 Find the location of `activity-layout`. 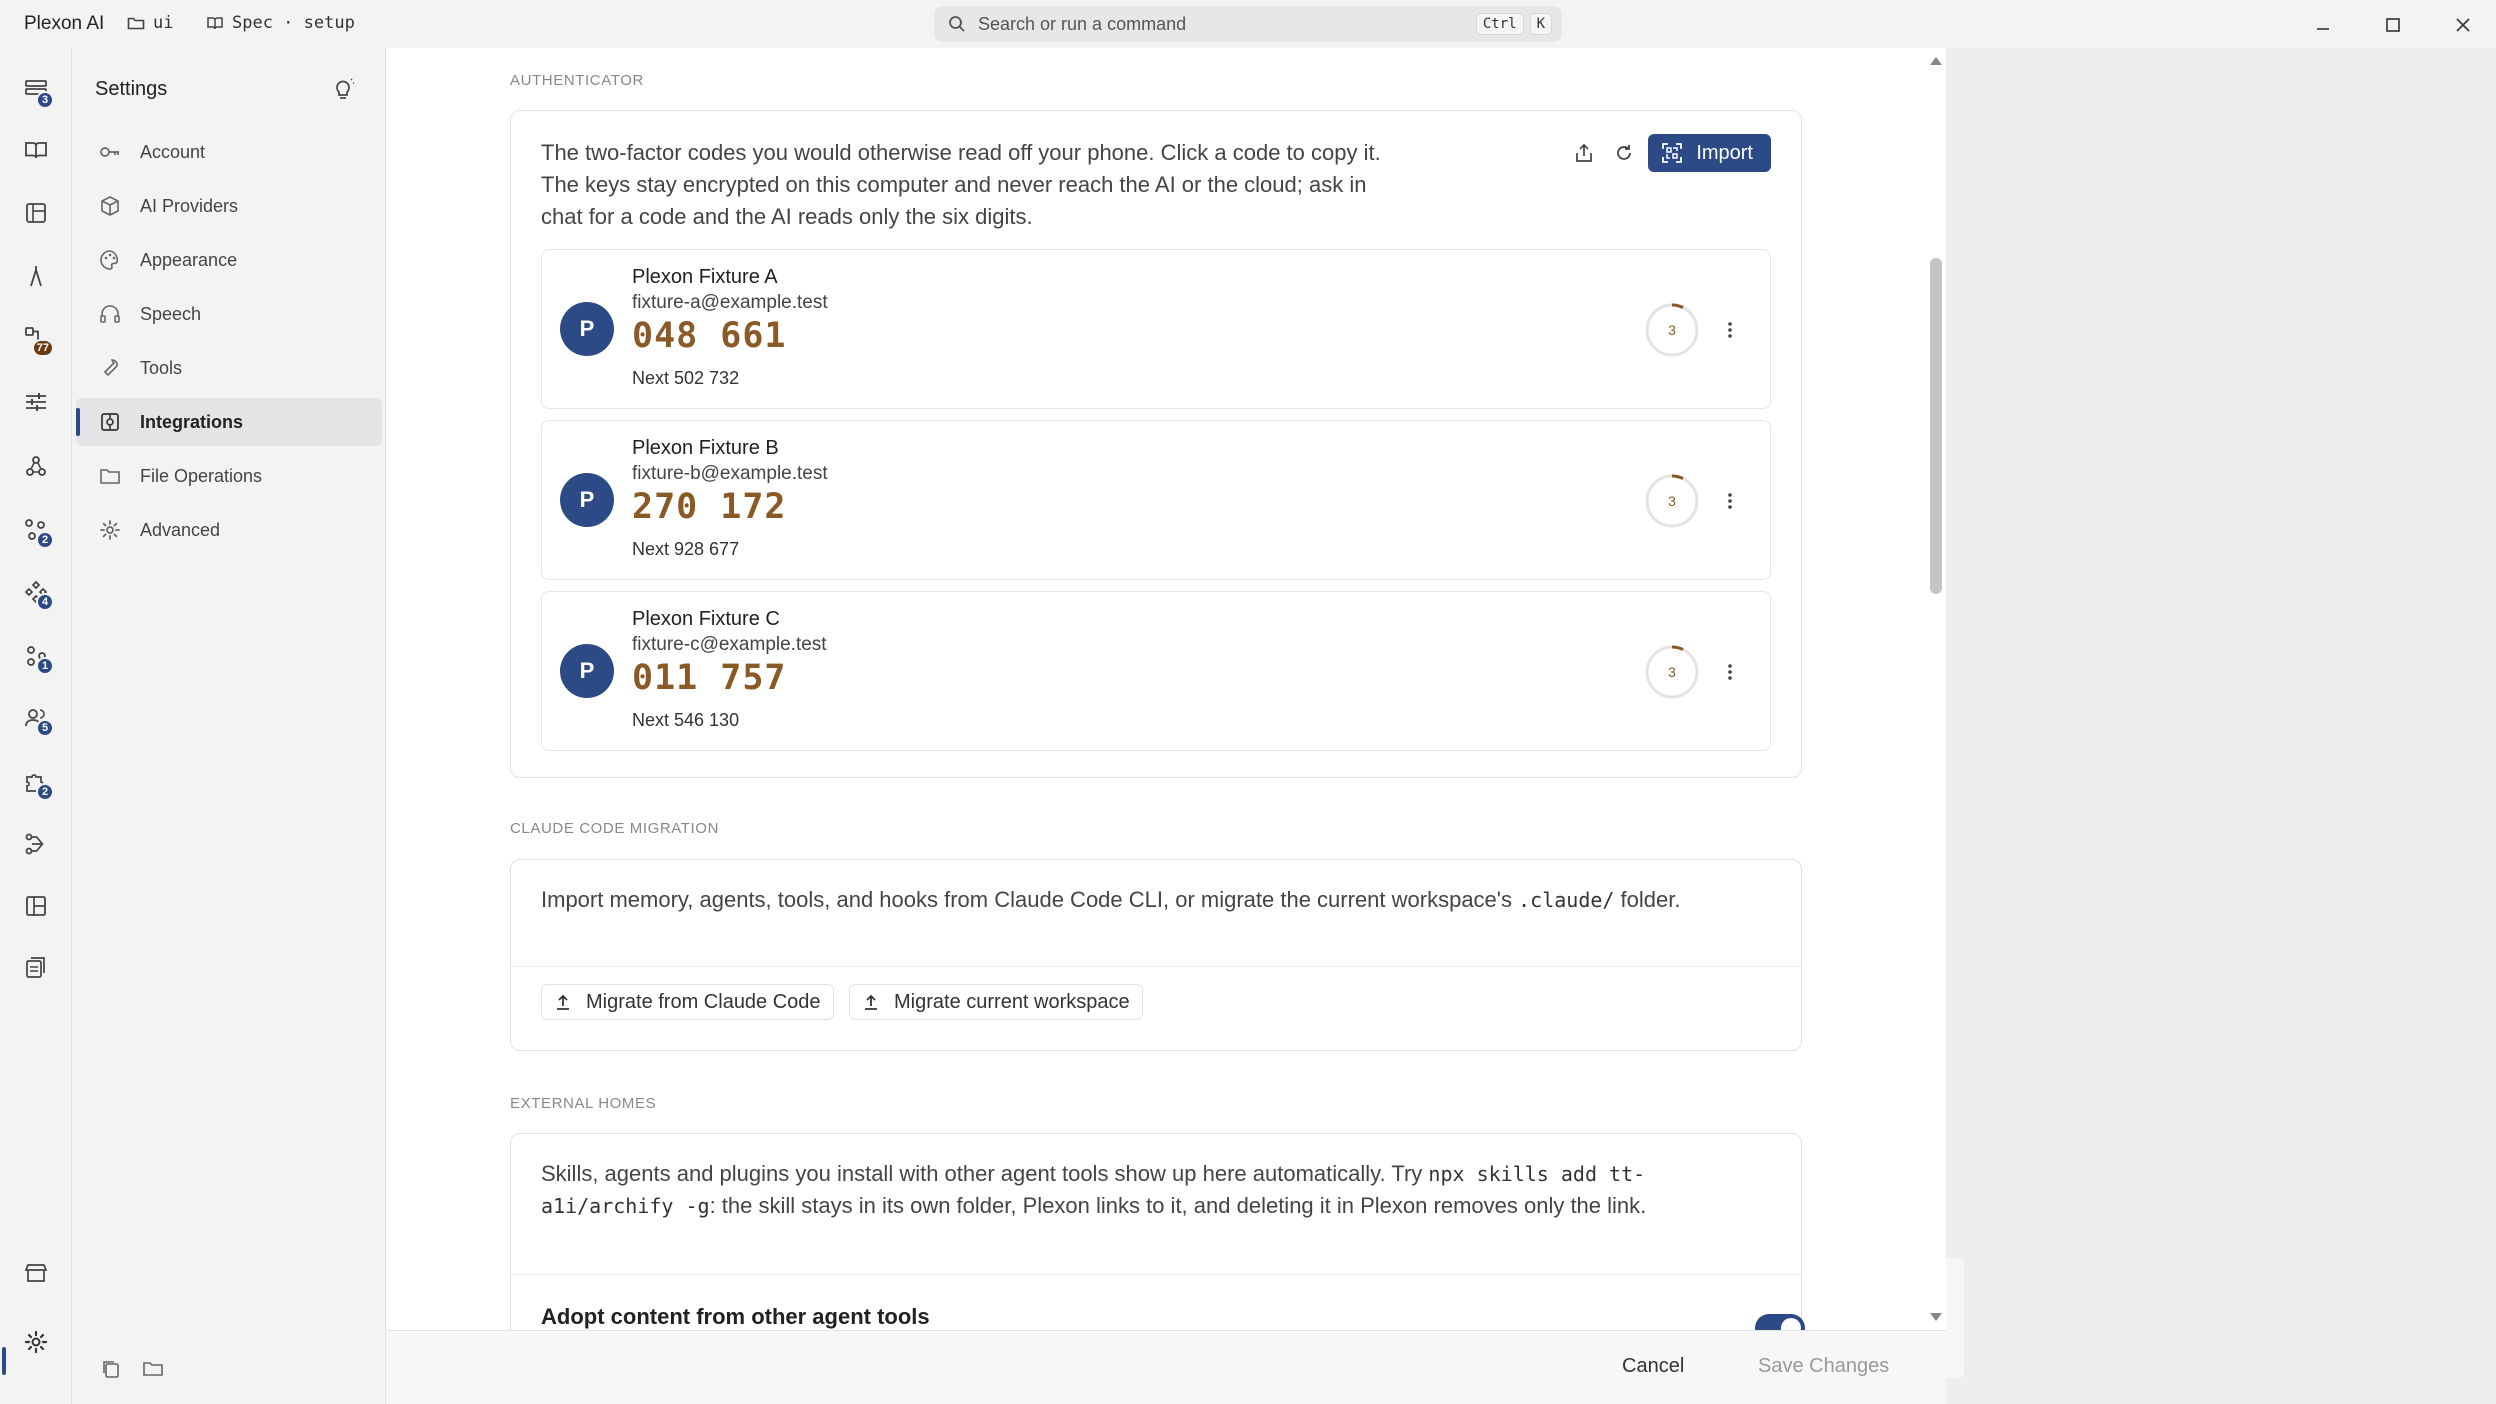

activity-layout is located at coordinates (36, 906).